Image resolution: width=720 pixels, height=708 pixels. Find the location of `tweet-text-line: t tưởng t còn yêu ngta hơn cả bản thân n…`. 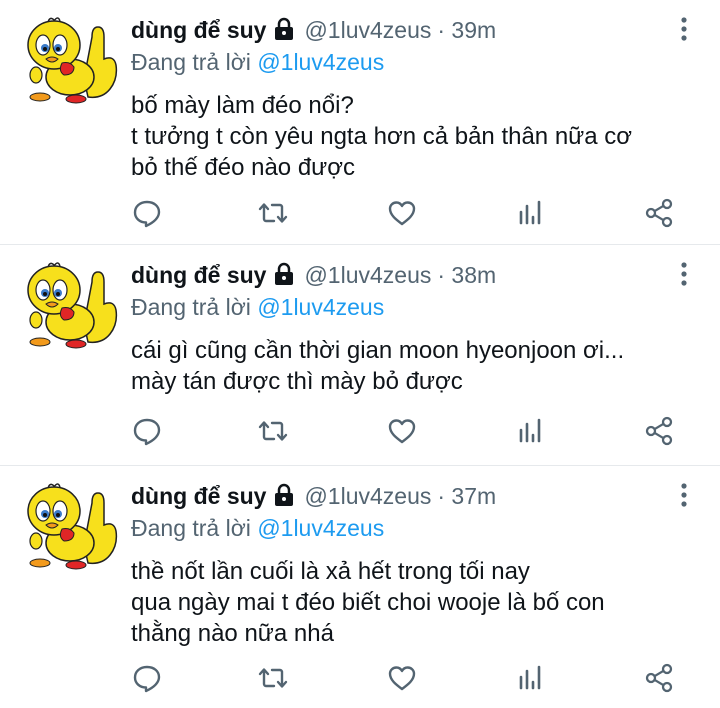

tweet-text-line: t tưởng t còn yêu ngta hơn cả bản thân n… is located at coordinates (381, 136).